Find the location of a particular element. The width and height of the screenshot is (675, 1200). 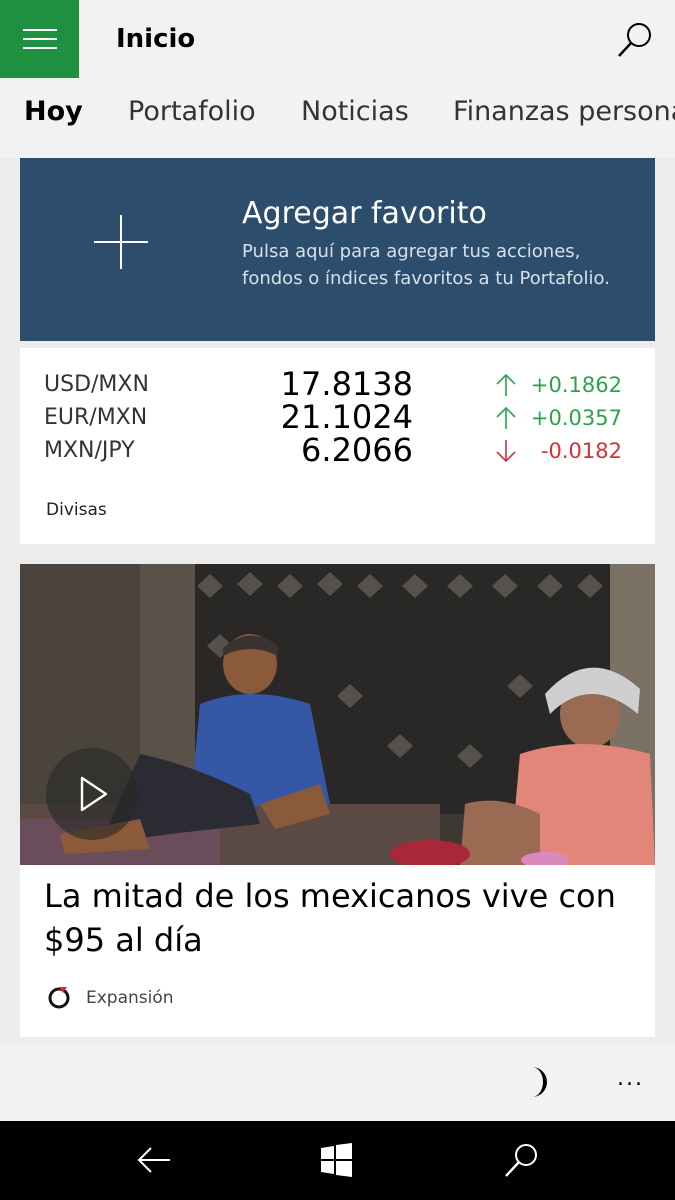

currency-pair: MXN/JPY is located at coordinates (89, 450).